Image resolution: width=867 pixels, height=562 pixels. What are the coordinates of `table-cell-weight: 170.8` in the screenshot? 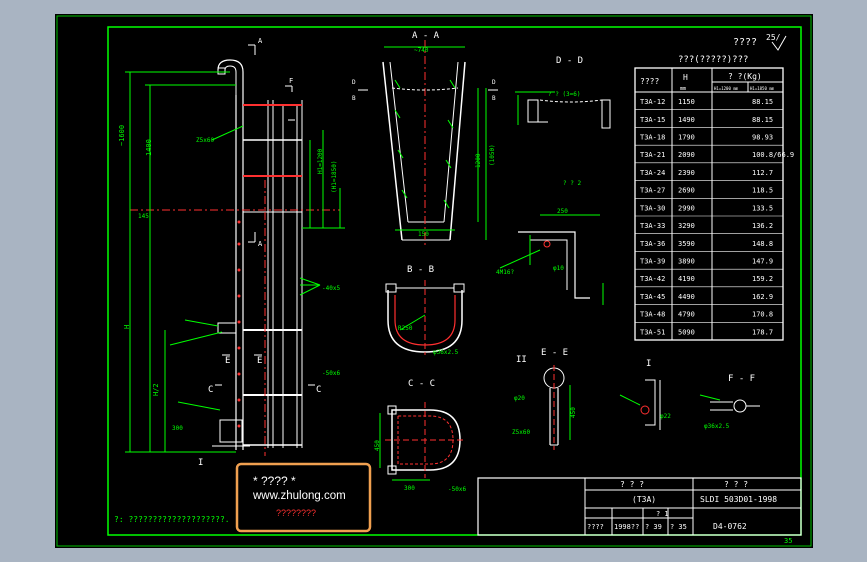 It's located at (762, 315).